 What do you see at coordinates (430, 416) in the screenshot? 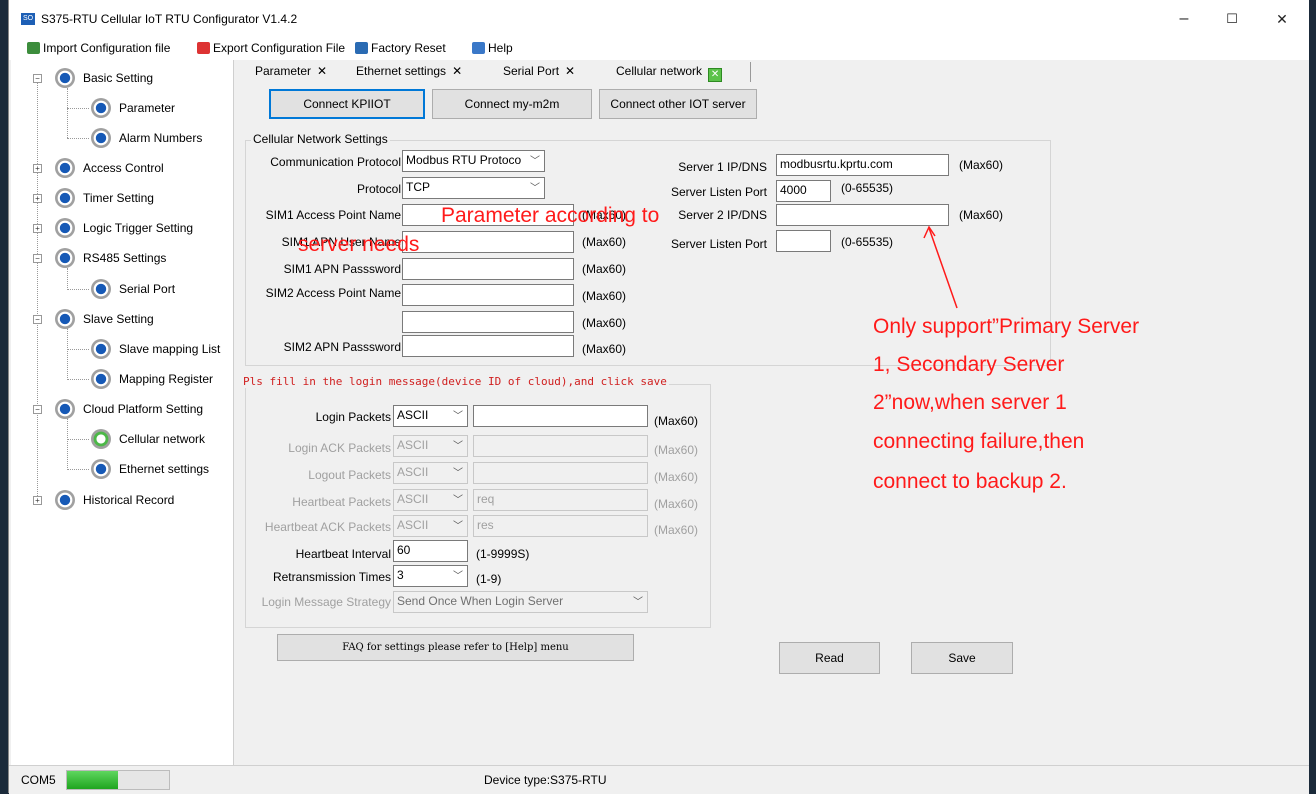
I see `login-packets-select: ASCII ﹀` at bounding box center [430, 416].